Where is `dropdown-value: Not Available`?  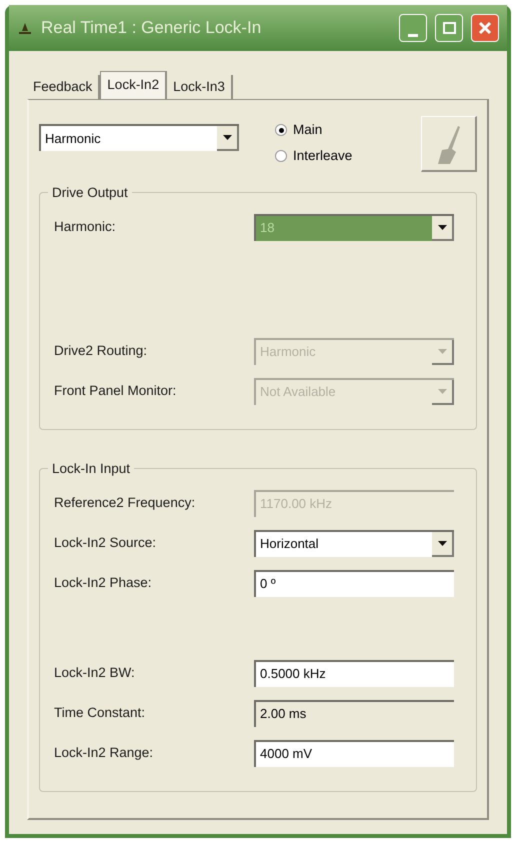 dropdown-value: Not Available is located at coordinates (298, 392).